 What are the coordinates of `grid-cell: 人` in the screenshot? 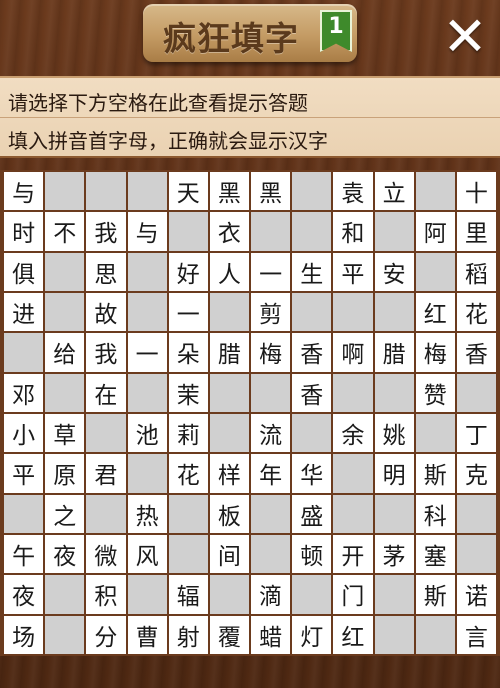 It's located at (229, 271).